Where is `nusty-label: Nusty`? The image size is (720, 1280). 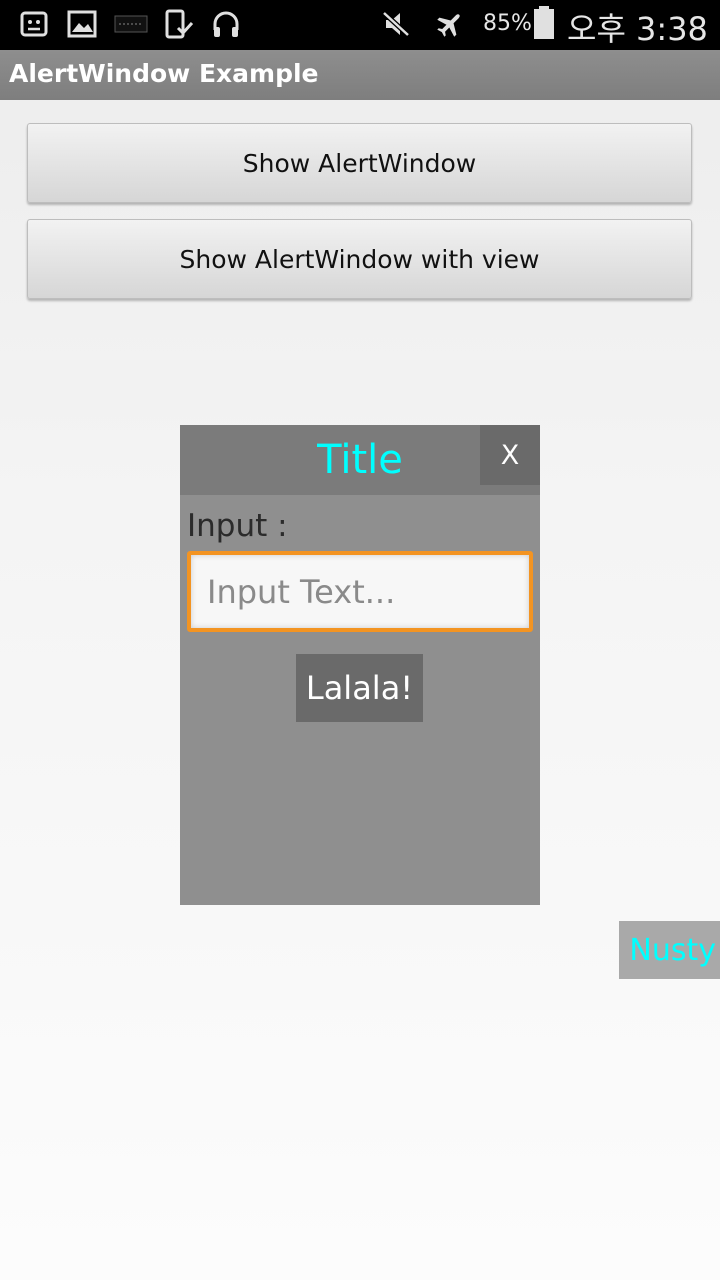
nusty-label: Nusty is located at coordinates (672, 950).